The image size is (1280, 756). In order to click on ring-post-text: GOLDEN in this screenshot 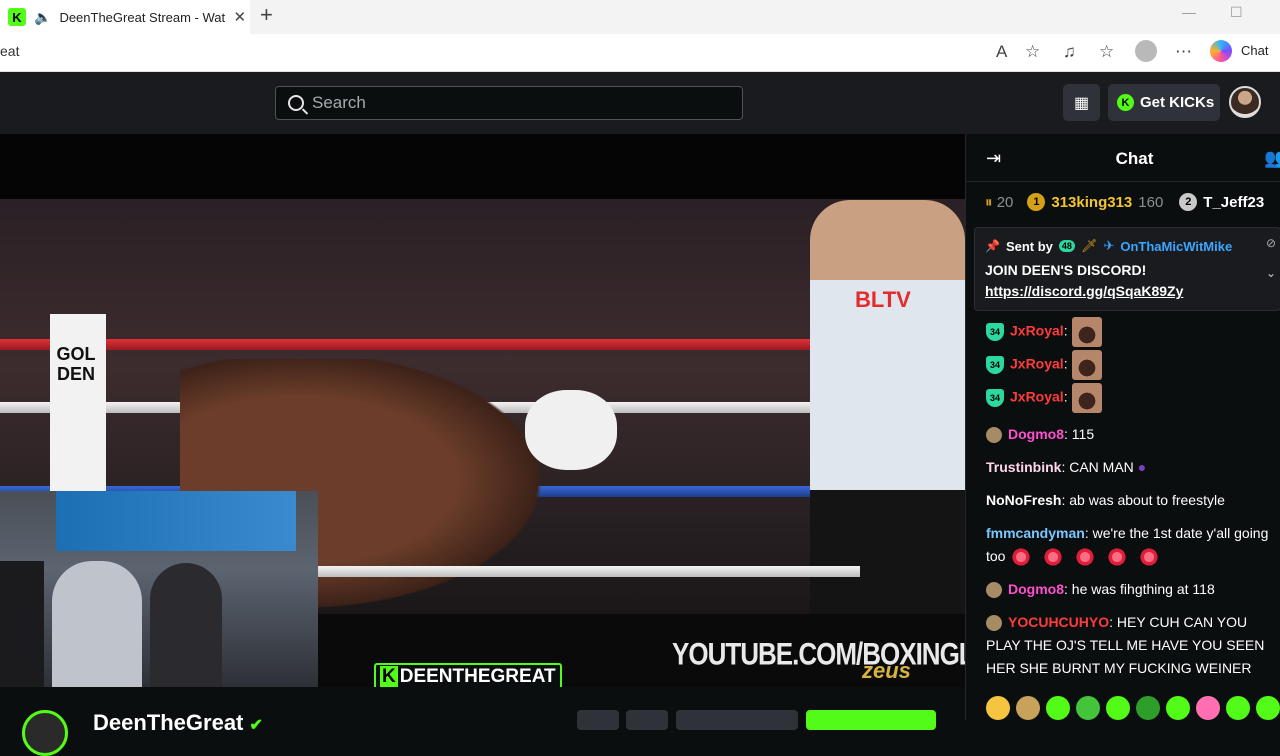, I will do `click(76, 364)`.